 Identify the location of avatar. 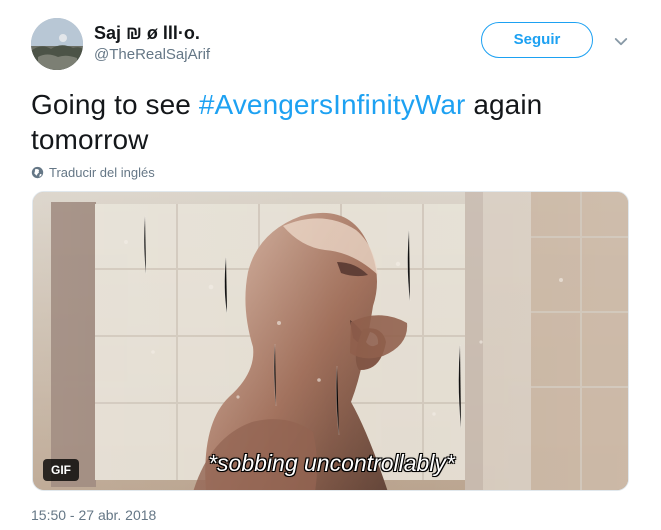
(57, 44).